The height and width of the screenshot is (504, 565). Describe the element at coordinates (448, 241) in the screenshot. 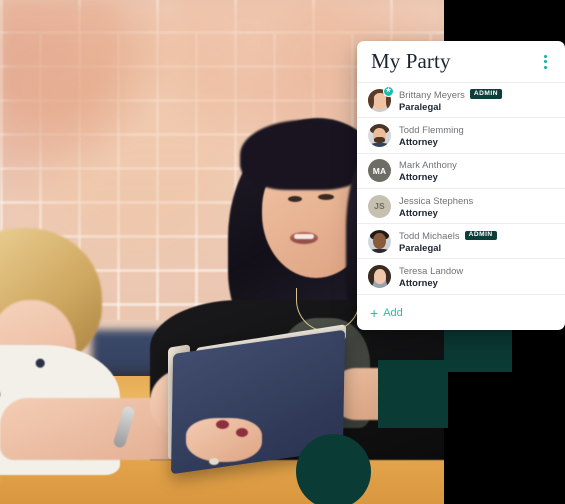

I see `member-info: Todd Michaels ADMIN Paralegal` at that location.